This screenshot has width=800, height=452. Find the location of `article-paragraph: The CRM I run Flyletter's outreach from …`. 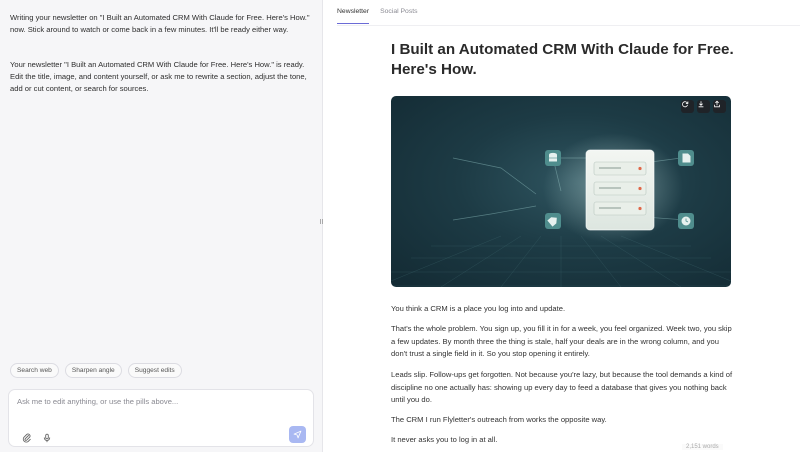

article-paragraph: The CRM I run Flyletter's outreach from … is located at coordinates (563, 420).